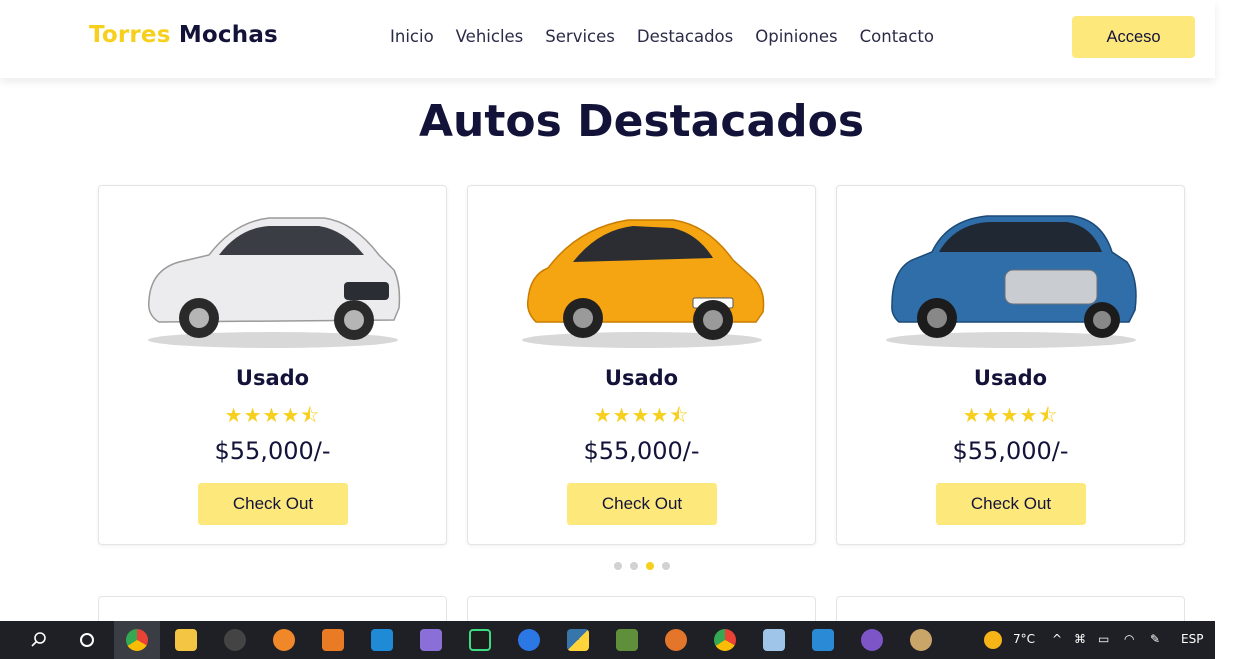 Image resolution: width=1254 pixels, height=659 pixels. I want to click on python-icon, so click(578, 640).